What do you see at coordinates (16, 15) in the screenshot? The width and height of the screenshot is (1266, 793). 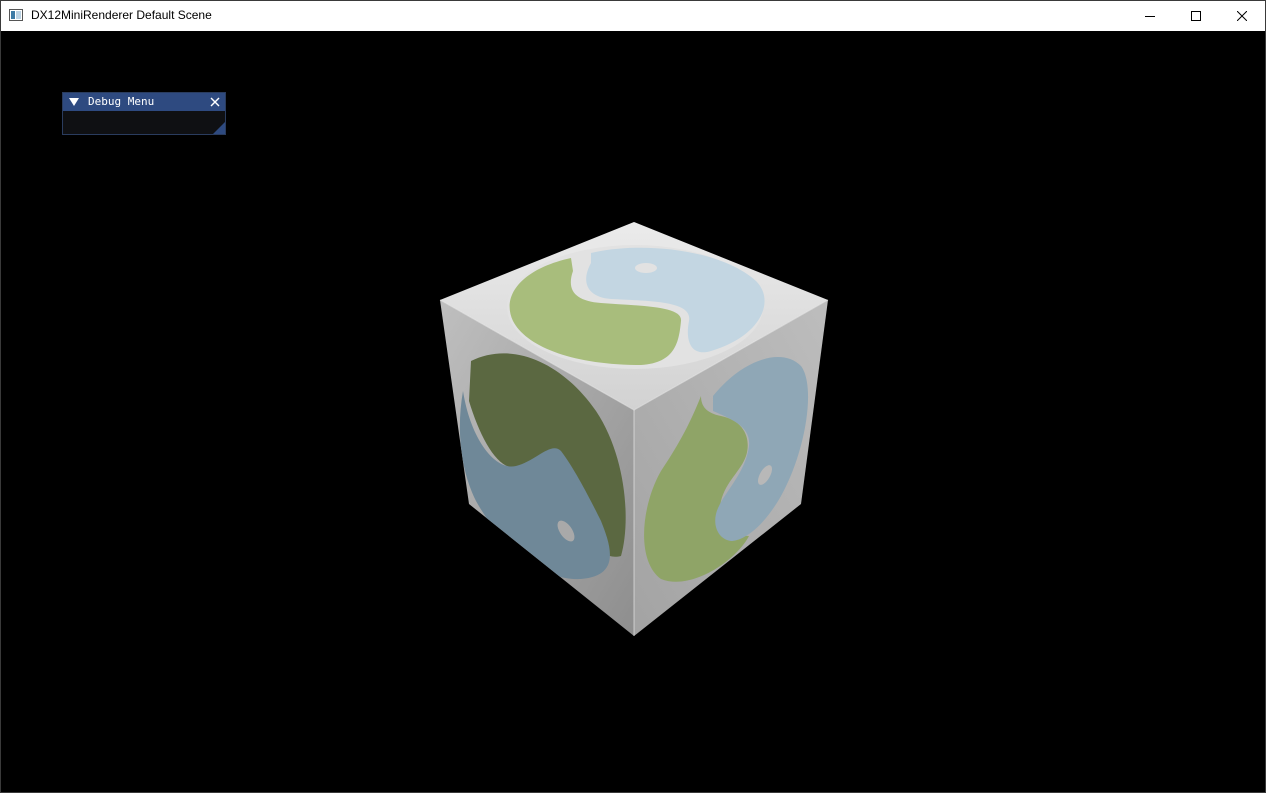 I see `app-icon` at bounding box center [16, 15].